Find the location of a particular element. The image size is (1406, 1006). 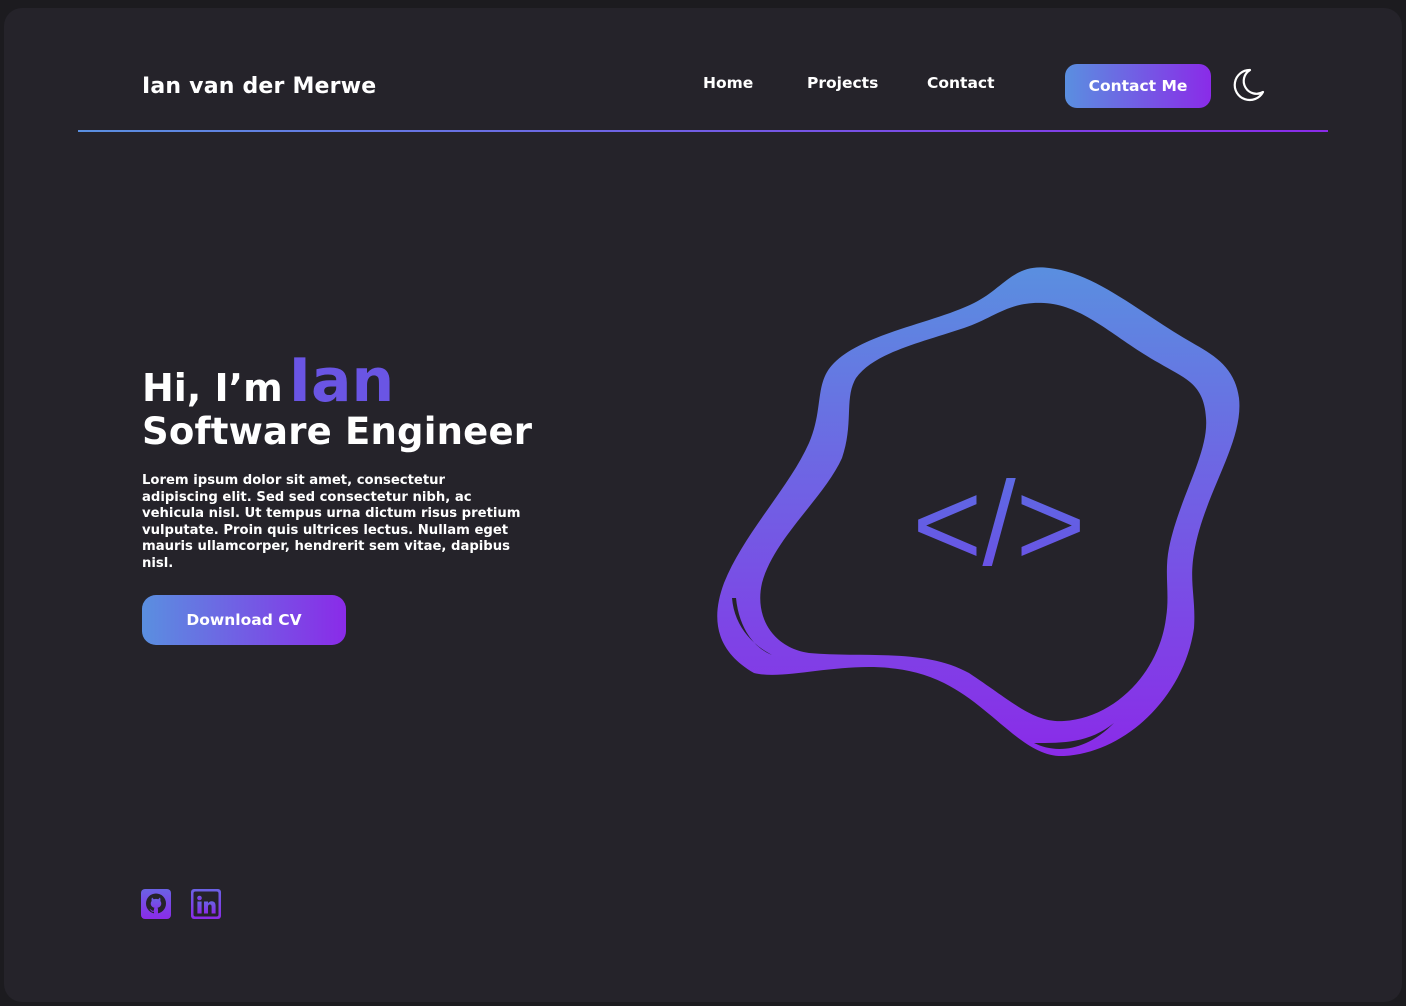

hero-role: Software Engineer is located at coordinates (337, 431).